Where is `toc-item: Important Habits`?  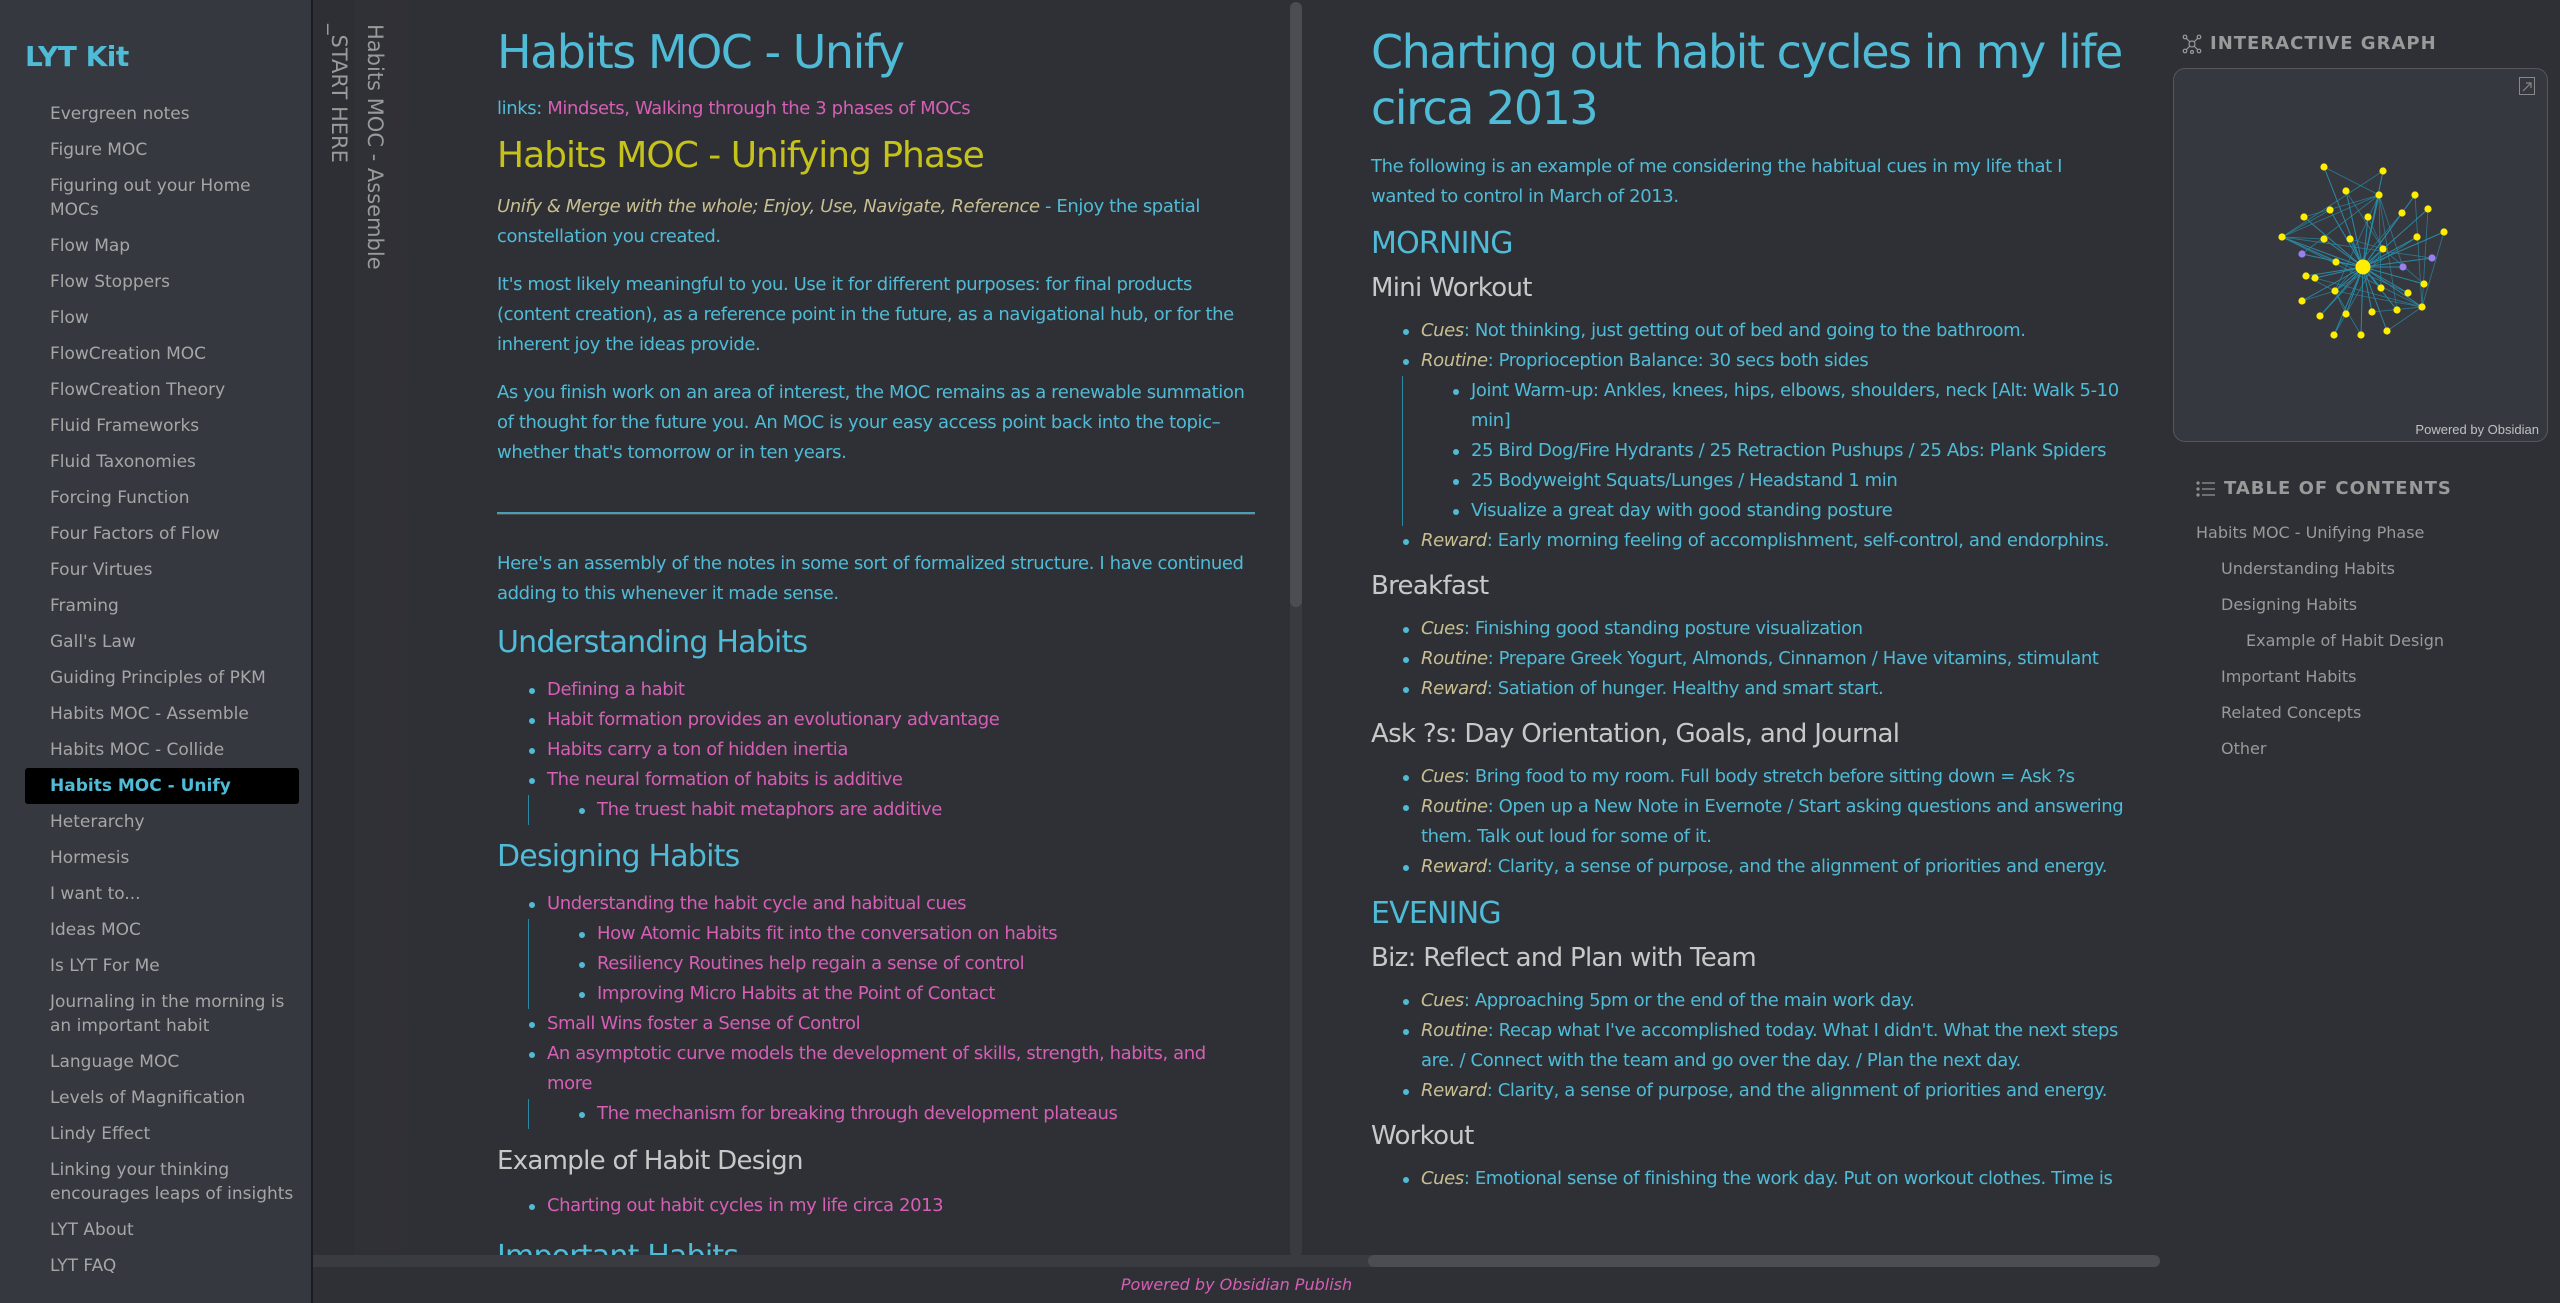
toc-item: Important Habits is located at coordinates (2366, 677).